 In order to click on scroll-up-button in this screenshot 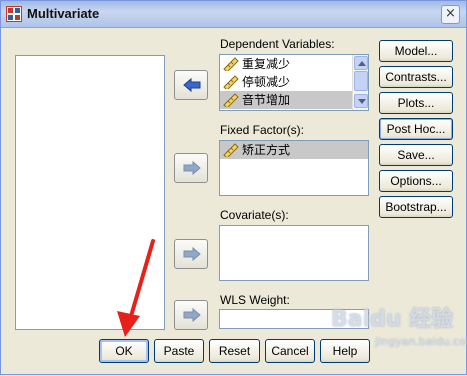, I will do `click(361, 63)`.